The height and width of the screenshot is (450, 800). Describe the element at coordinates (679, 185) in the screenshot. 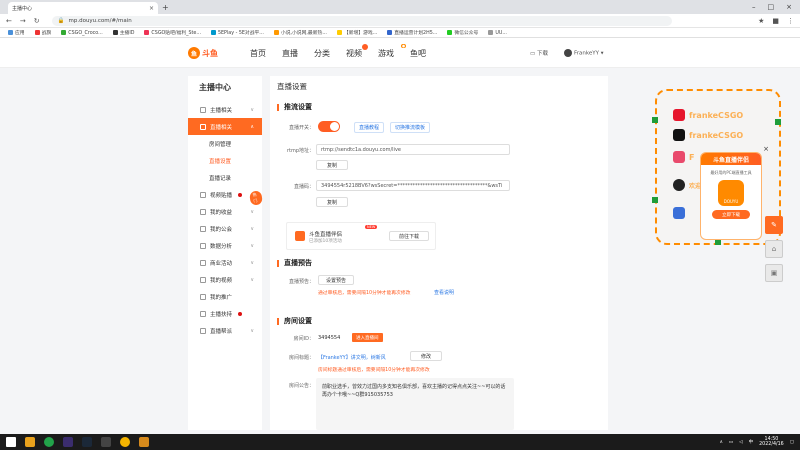

I see `qq-icon` at that location.